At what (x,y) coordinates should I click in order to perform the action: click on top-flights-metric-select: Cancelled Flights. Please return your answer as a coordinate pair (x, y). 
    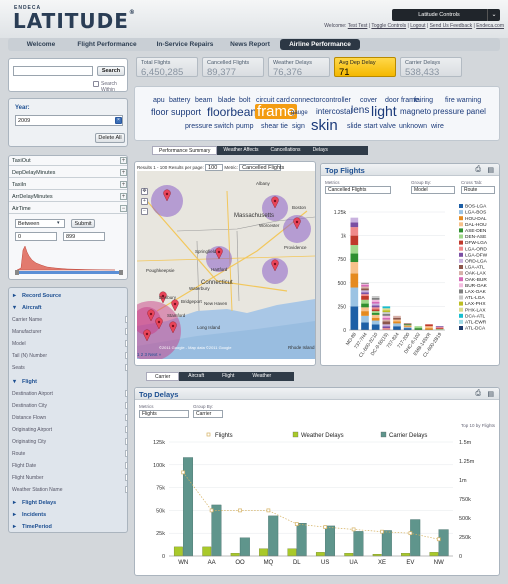
    Looking at the image, I should click on (358, 190).